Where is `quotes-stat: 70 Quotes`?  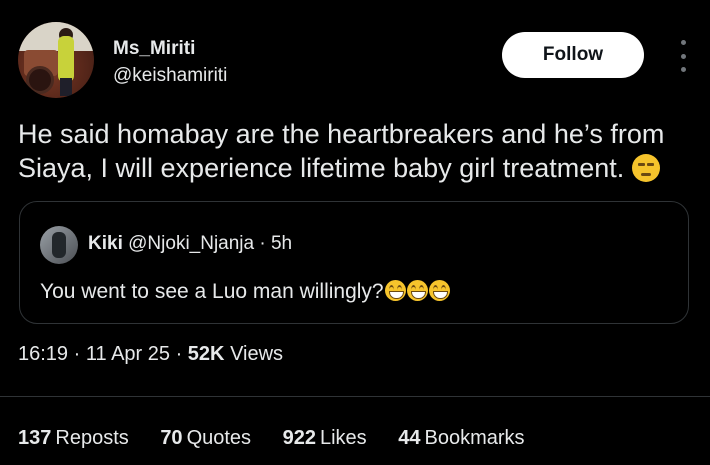
quotes-stat: 70 Quotes is located at coordinates (205, 438).